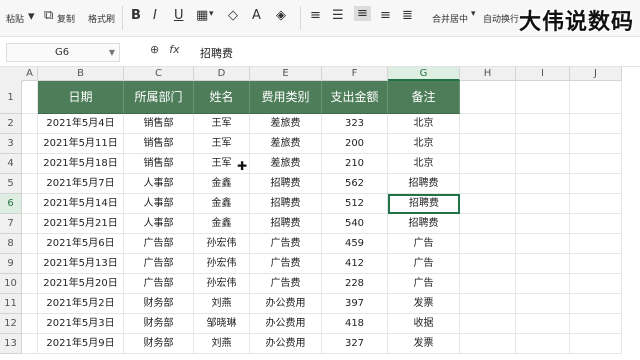 The width and height of the screenshot is (640, 360). Describe the element at coordinates (11, 74) in the screenshot. I see `select-all-corner` at that location.